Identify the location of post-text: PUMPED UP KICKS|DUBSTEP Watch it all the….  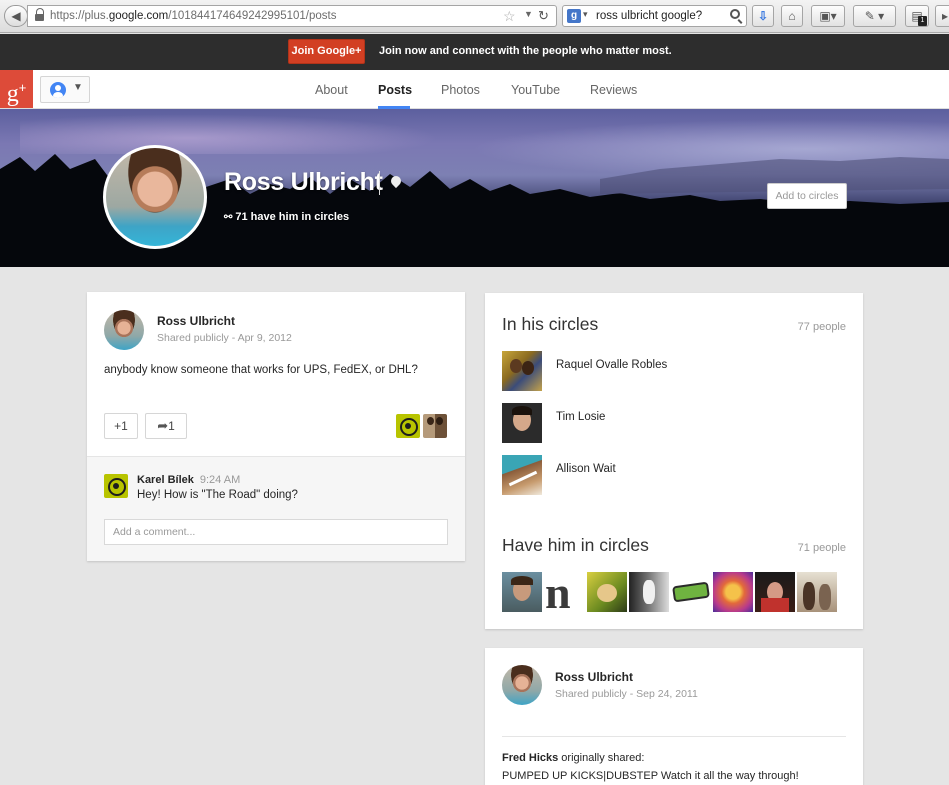
(650, 776).